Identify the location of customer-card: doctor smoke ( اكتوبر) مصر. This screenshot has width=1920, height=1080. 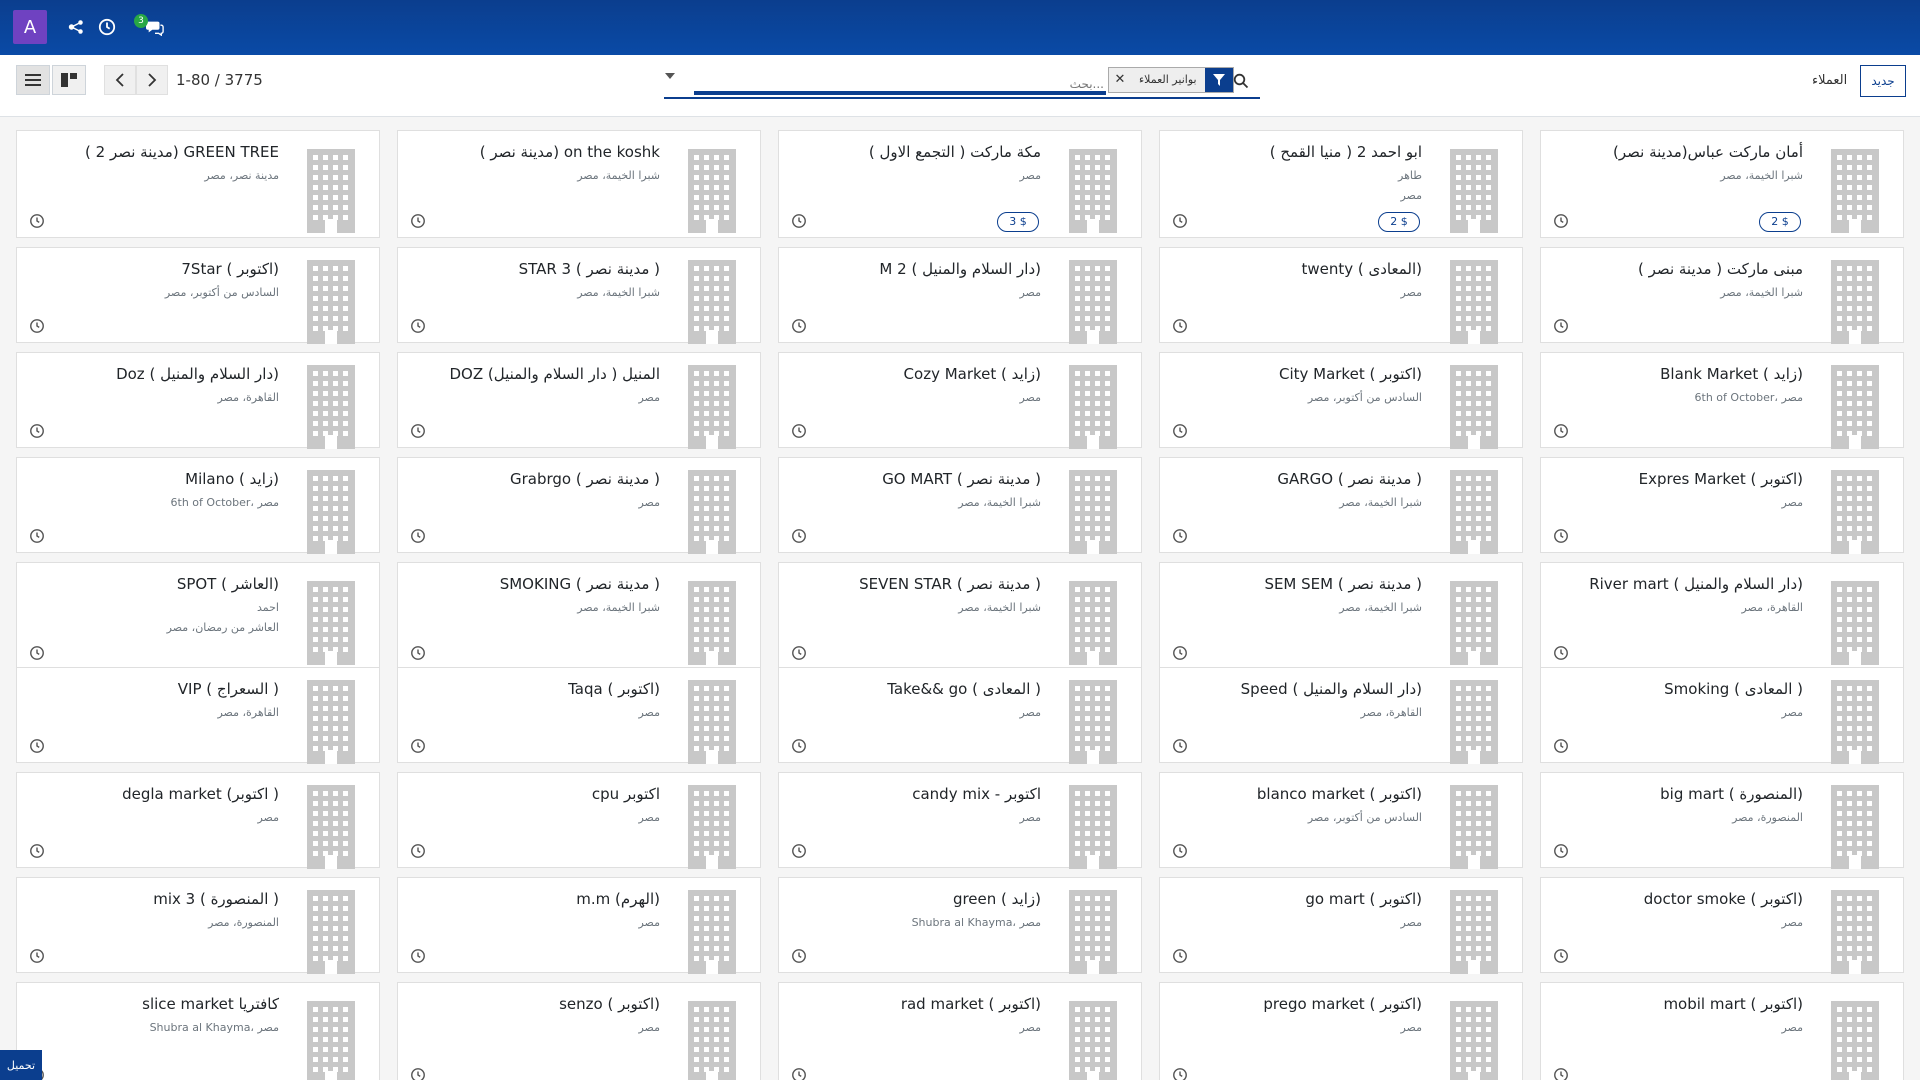
(1722, 925).